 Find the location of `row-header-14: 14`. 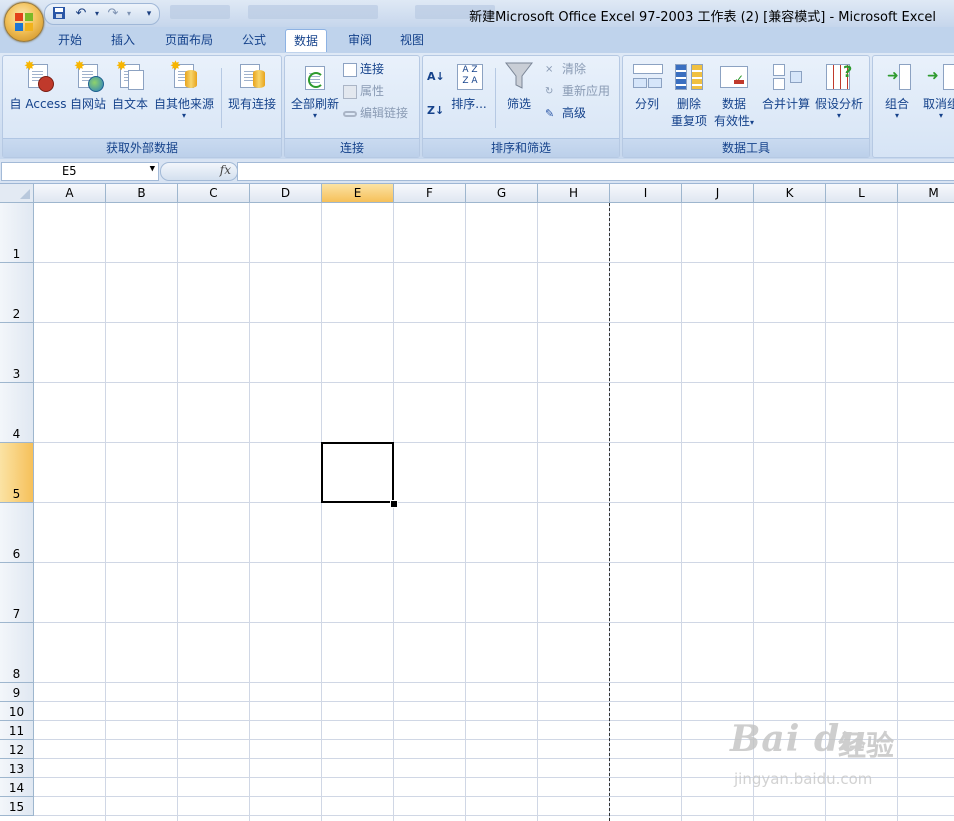

row-header-14: 14 is located at coordinates (17, 787).